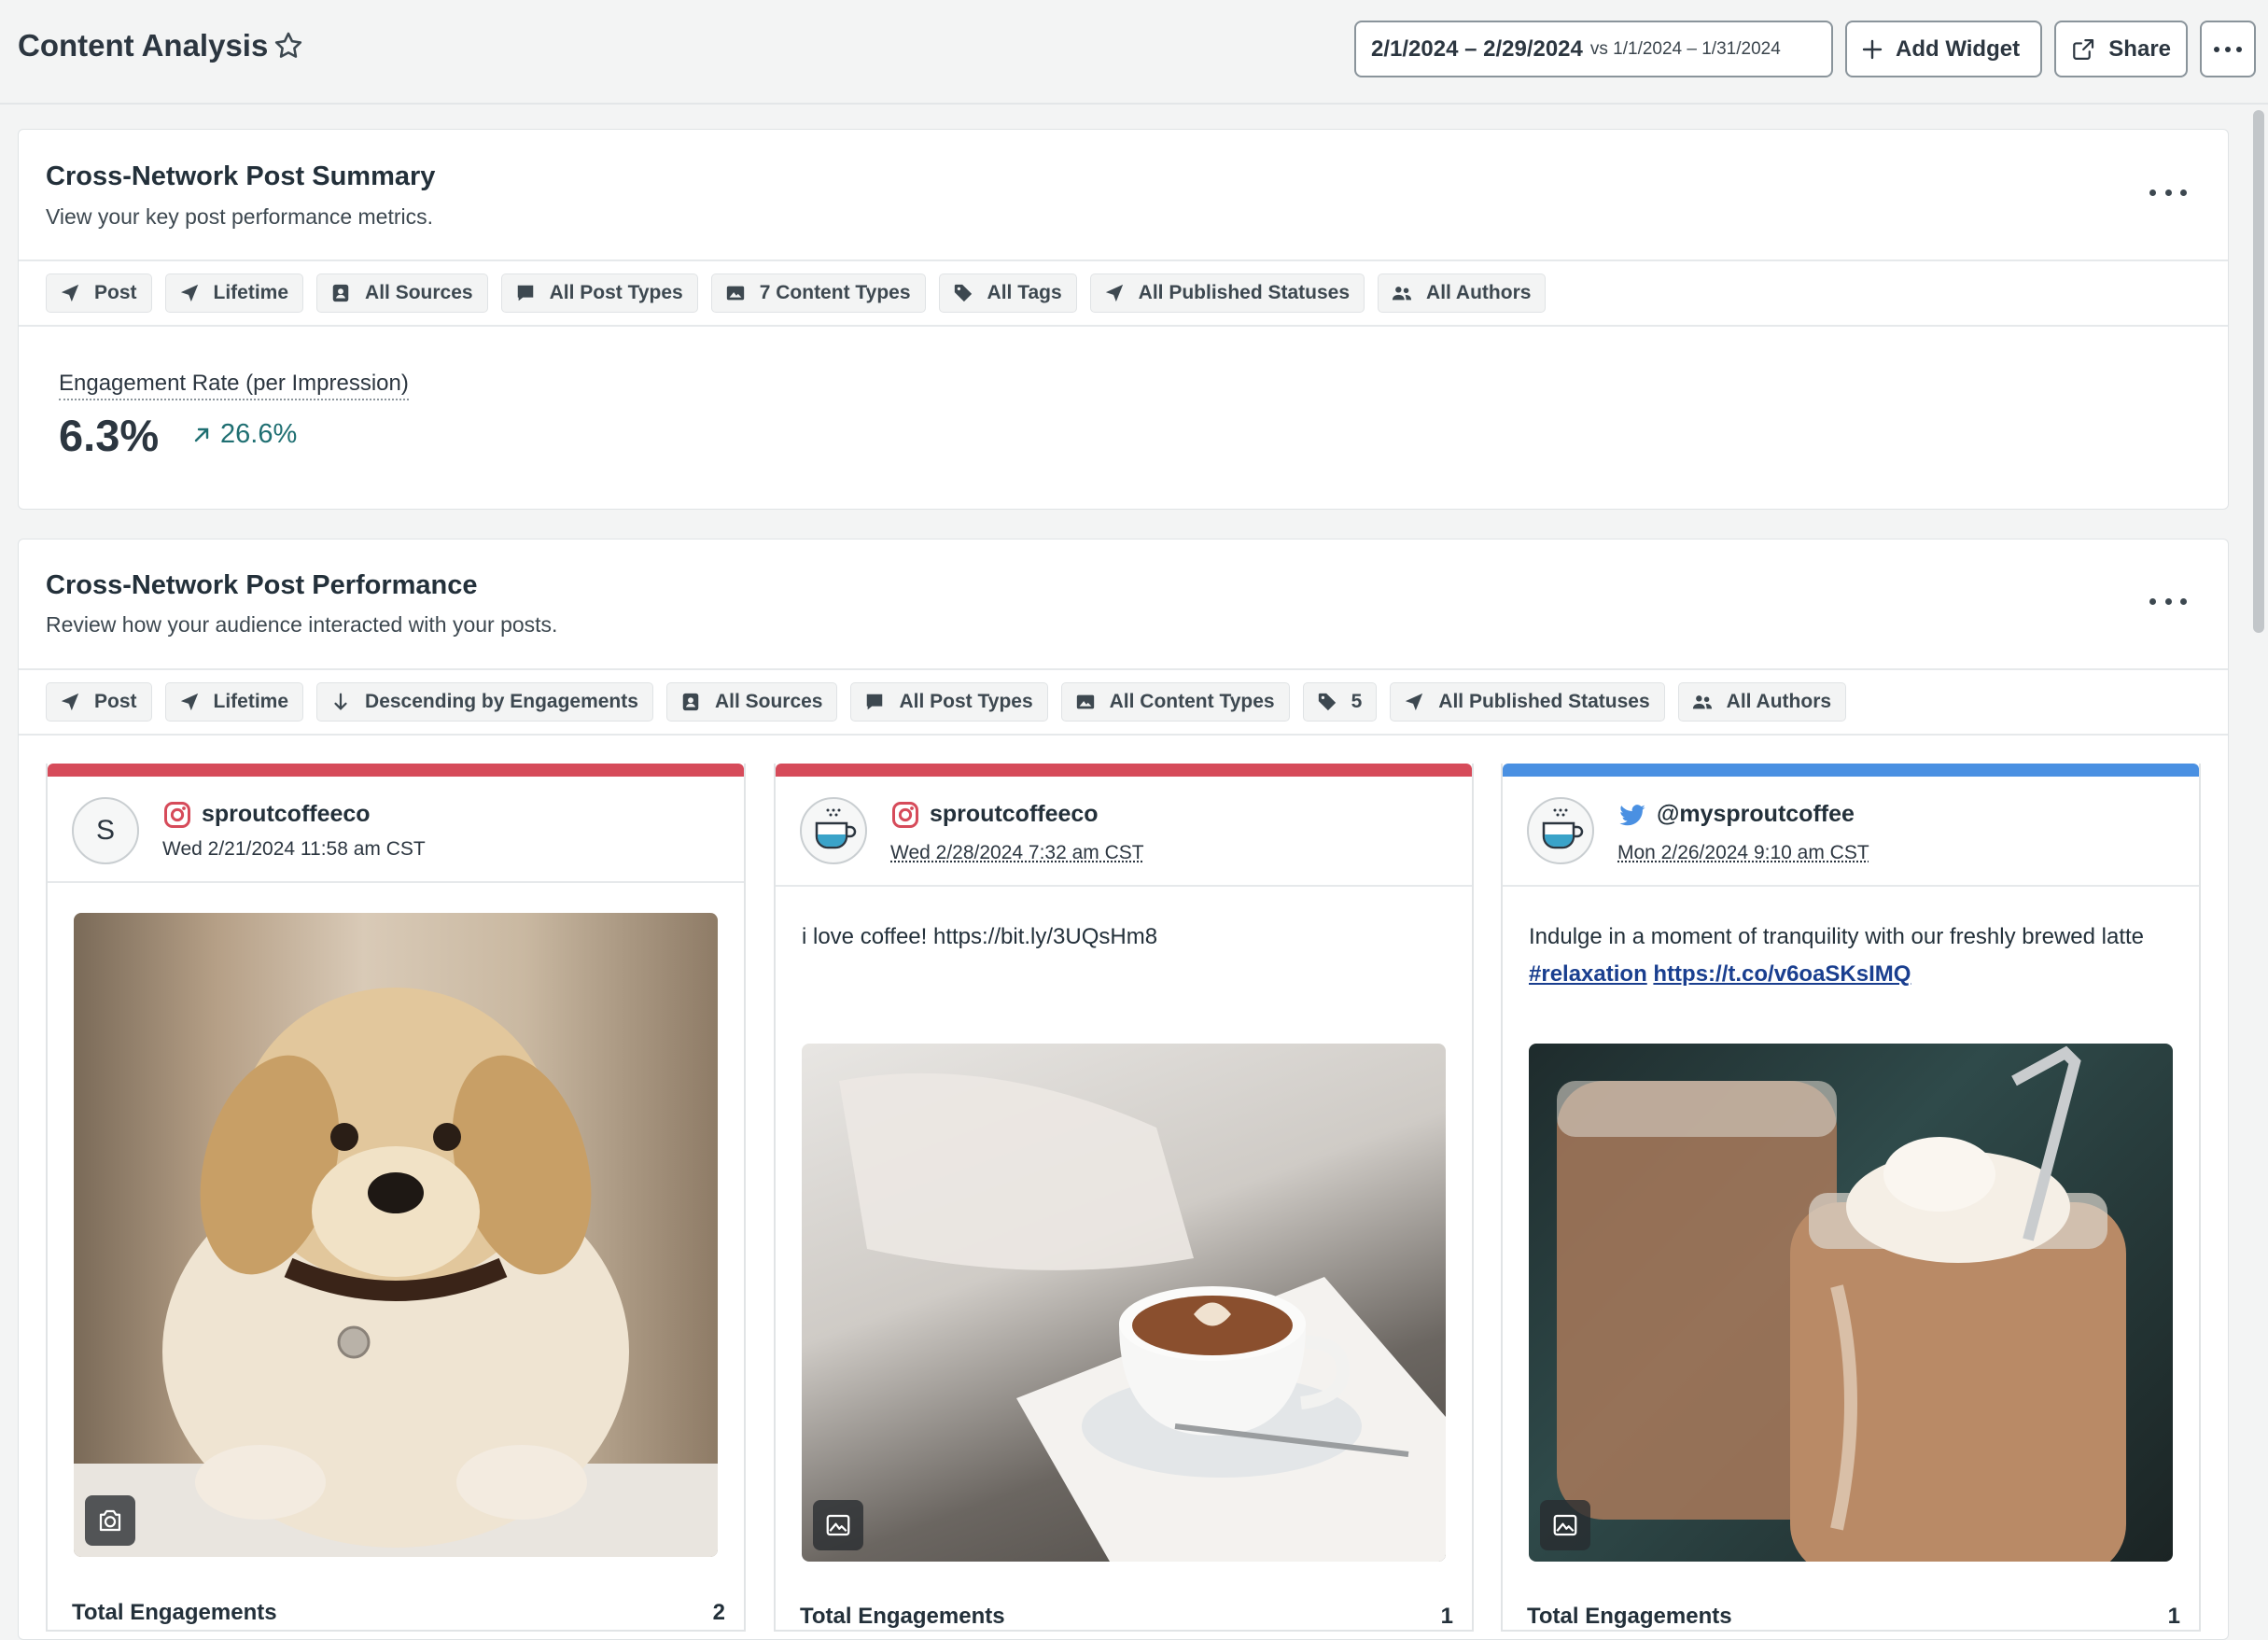 The height and width of the screenshot is (1640, 2268). I want to click on image-icon, so click(735, 293).